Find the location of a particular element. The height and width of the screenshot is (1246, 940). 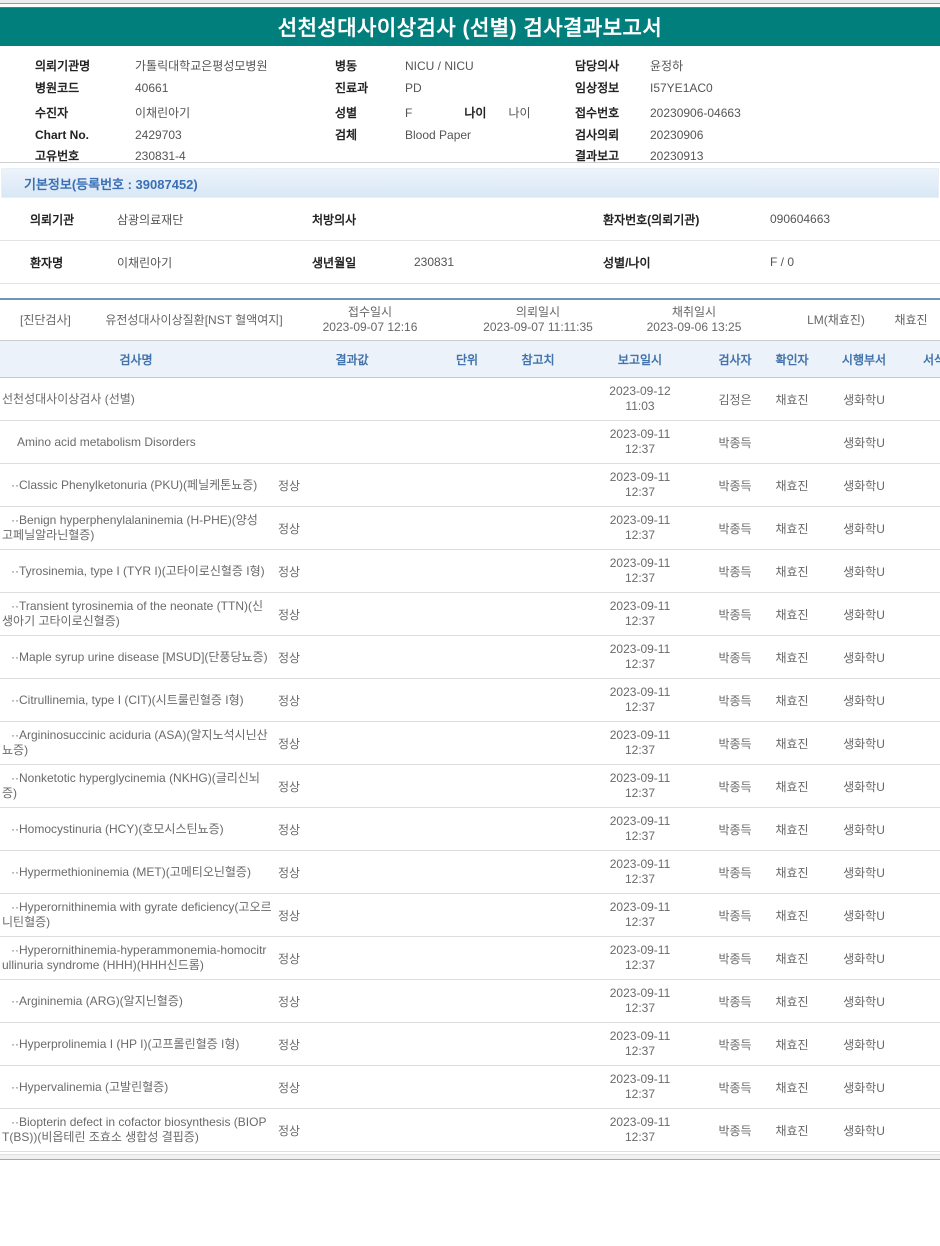

column-header-unit: 단위 is located at coordinates (467, 359).